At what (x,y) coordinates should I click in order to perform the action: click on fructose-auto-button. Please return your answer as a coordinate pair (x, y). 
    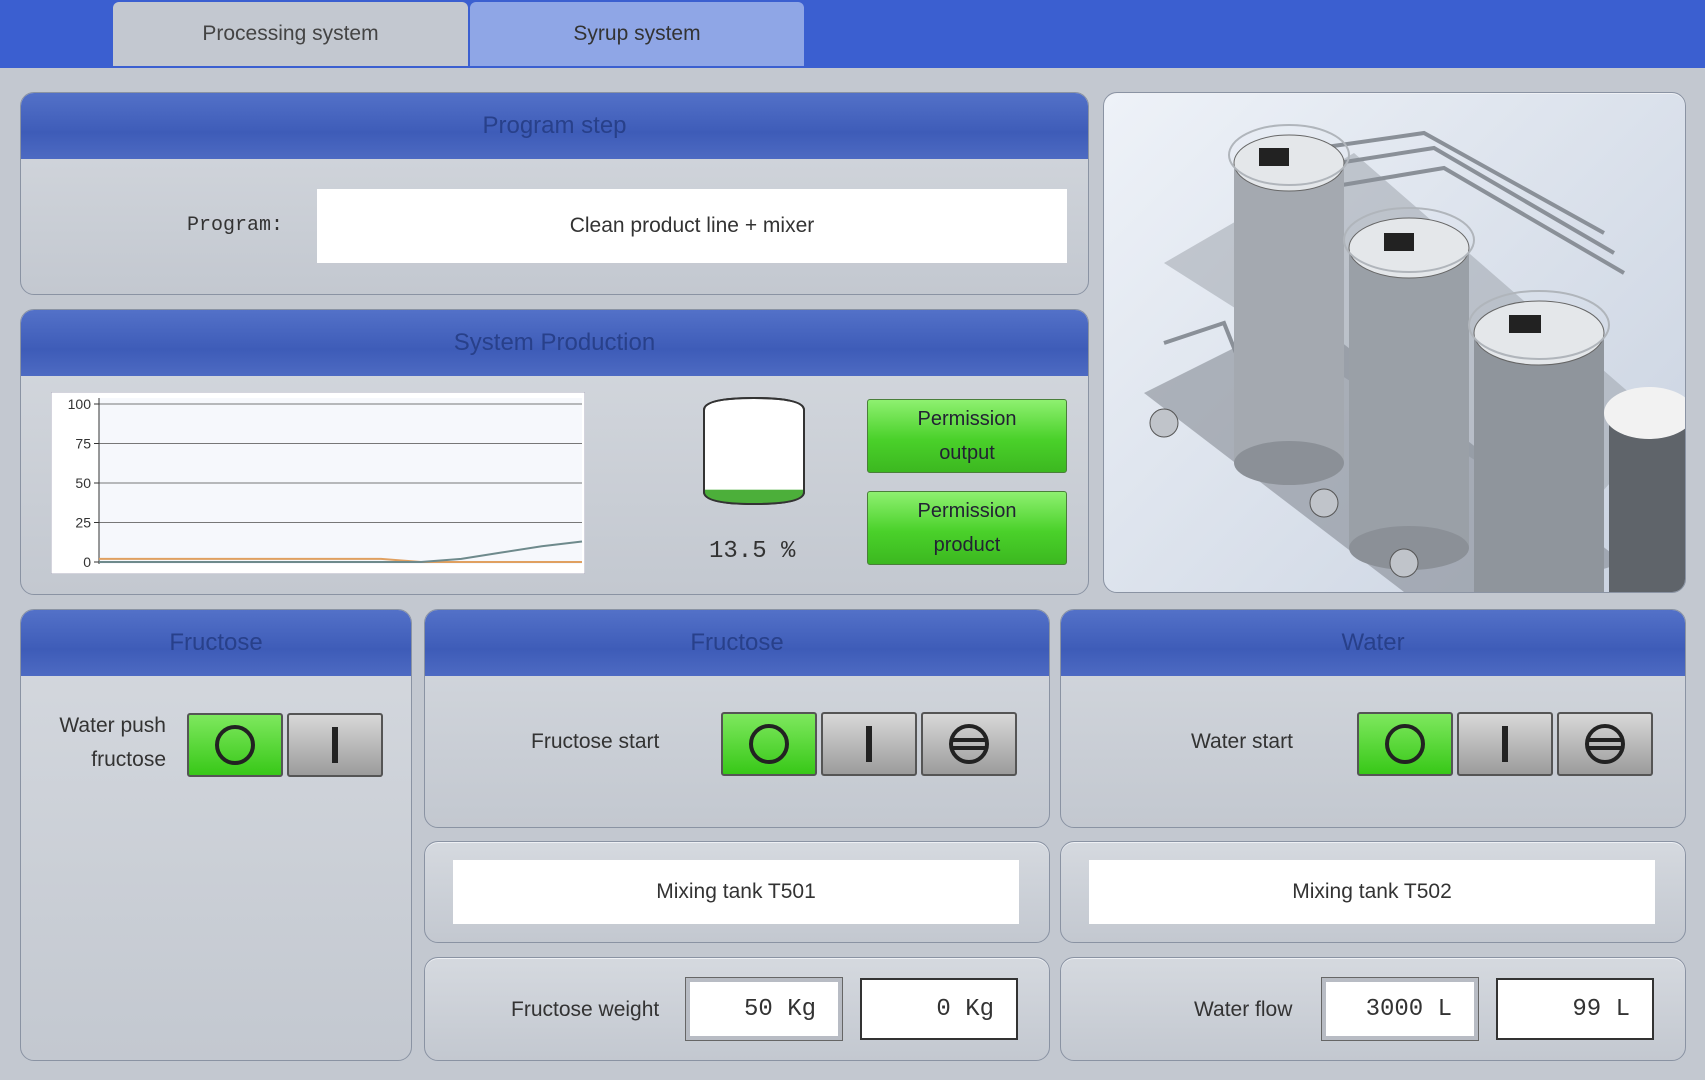
    Looking at the image, I should click on (969, 744).